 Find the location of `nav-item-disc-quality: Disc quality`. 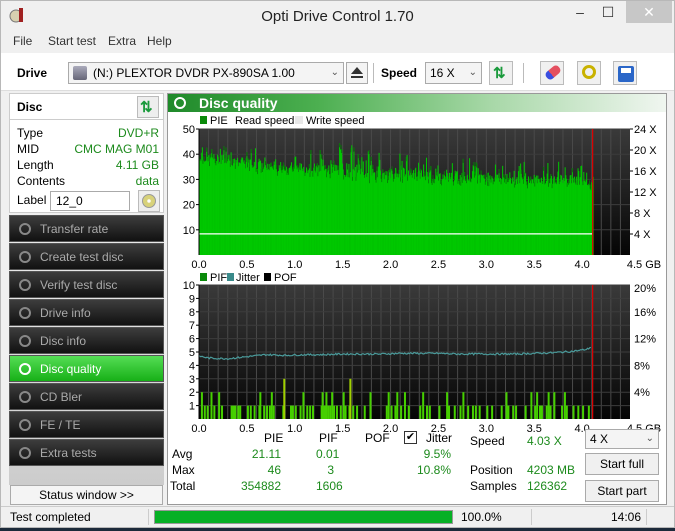

nav-item-disc-quality: Disc quality is located at coordinates (86, 368).